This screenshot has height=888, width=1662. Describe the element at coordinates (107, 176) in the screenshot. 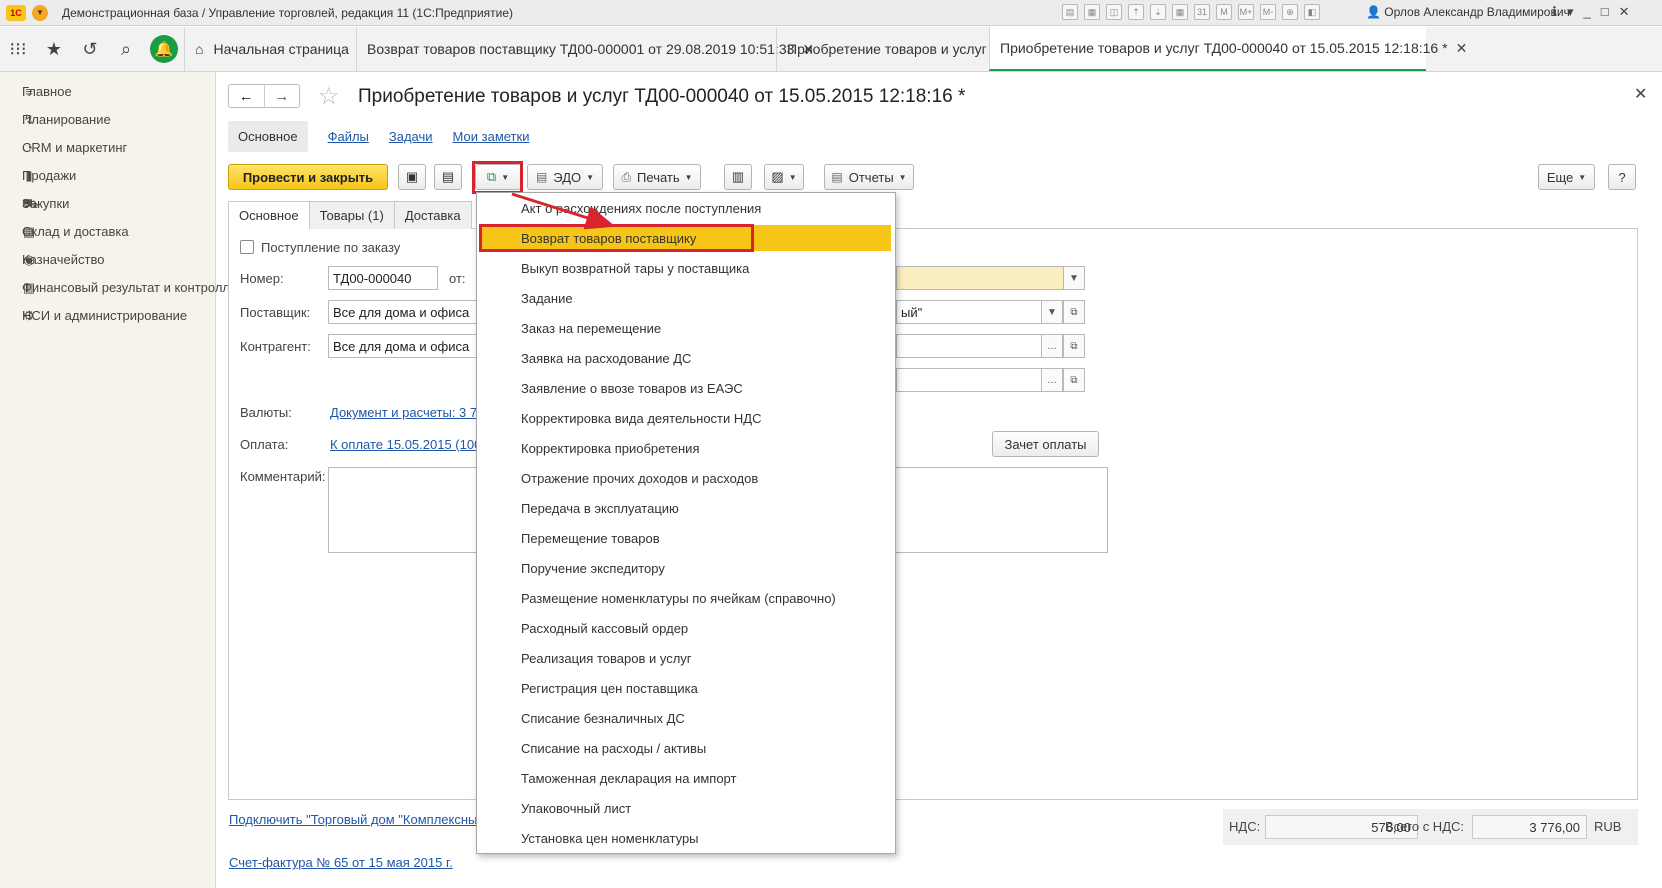

I see `sidebar-item-sales: ▮ Продажи` at that location.